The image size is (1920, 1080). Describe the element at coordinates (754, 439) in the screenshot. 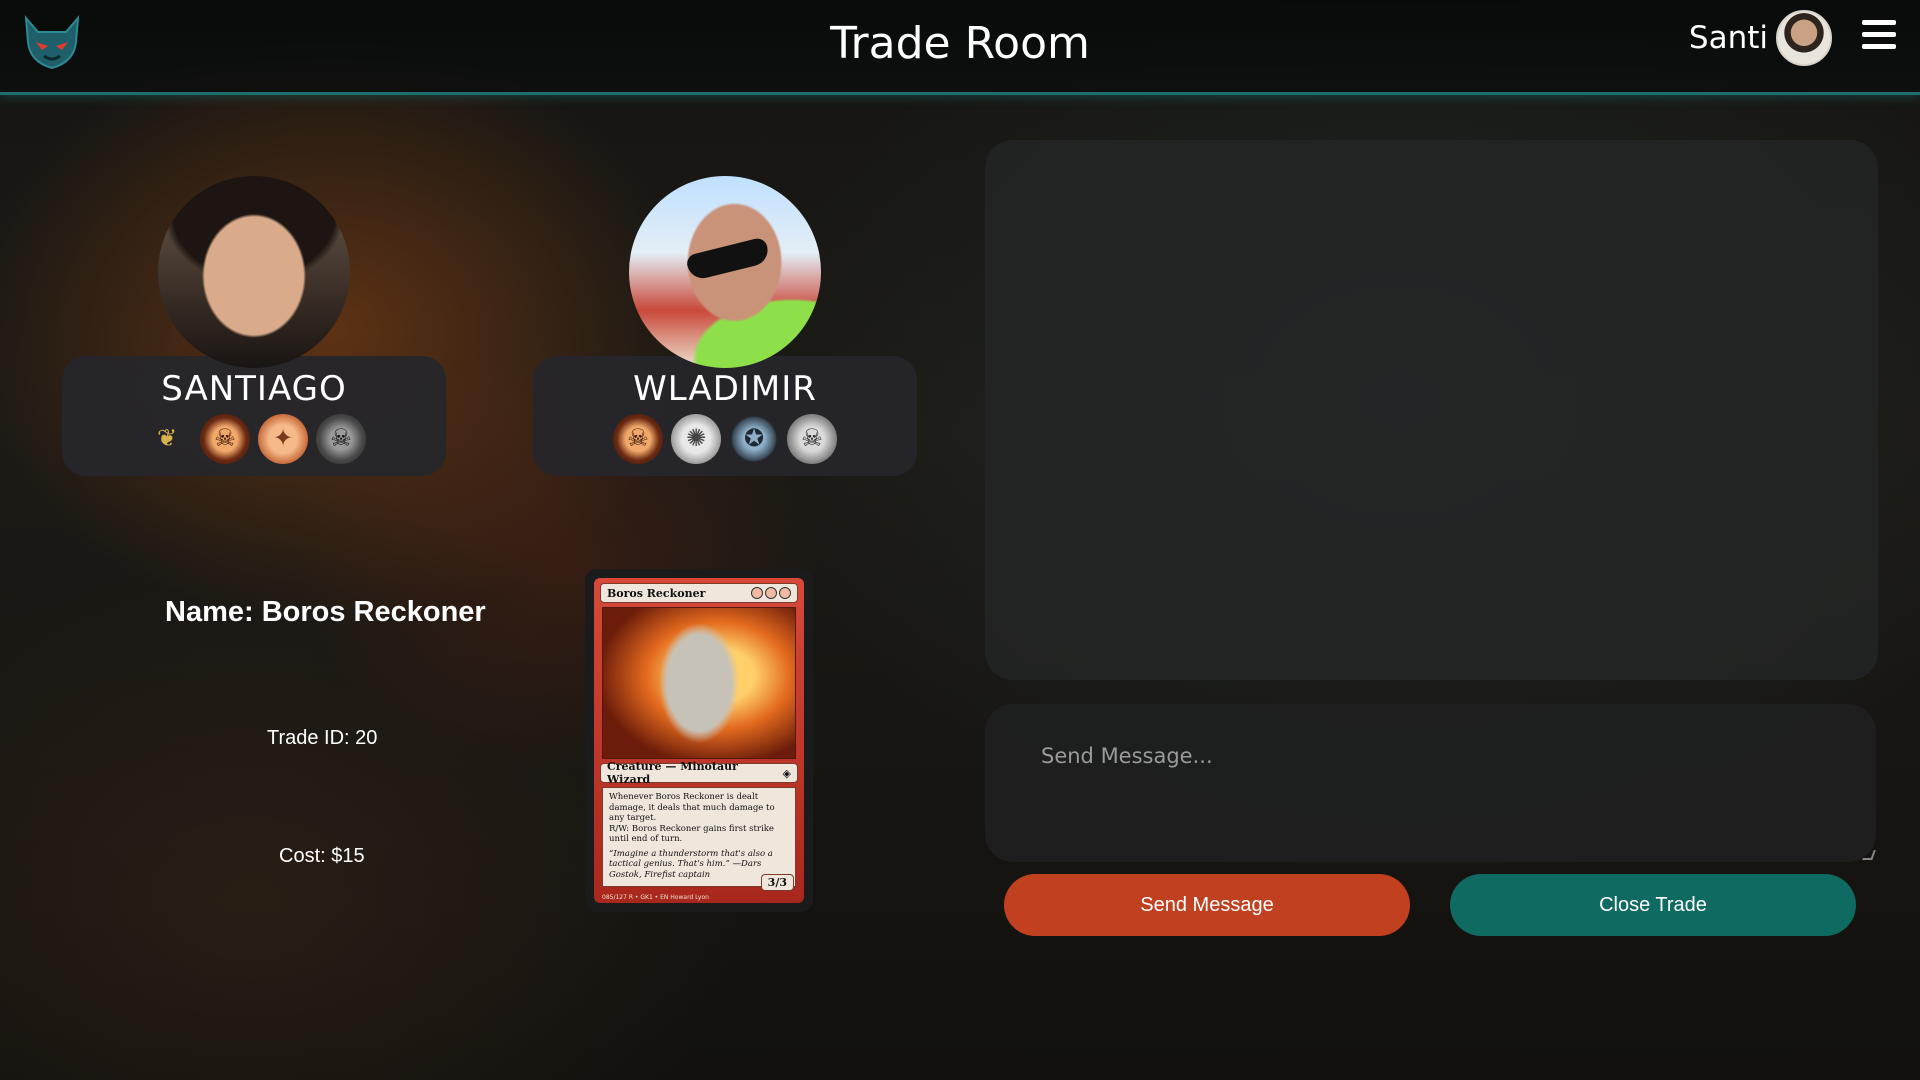

I see `medal-badge-icon: ✪` at that location.